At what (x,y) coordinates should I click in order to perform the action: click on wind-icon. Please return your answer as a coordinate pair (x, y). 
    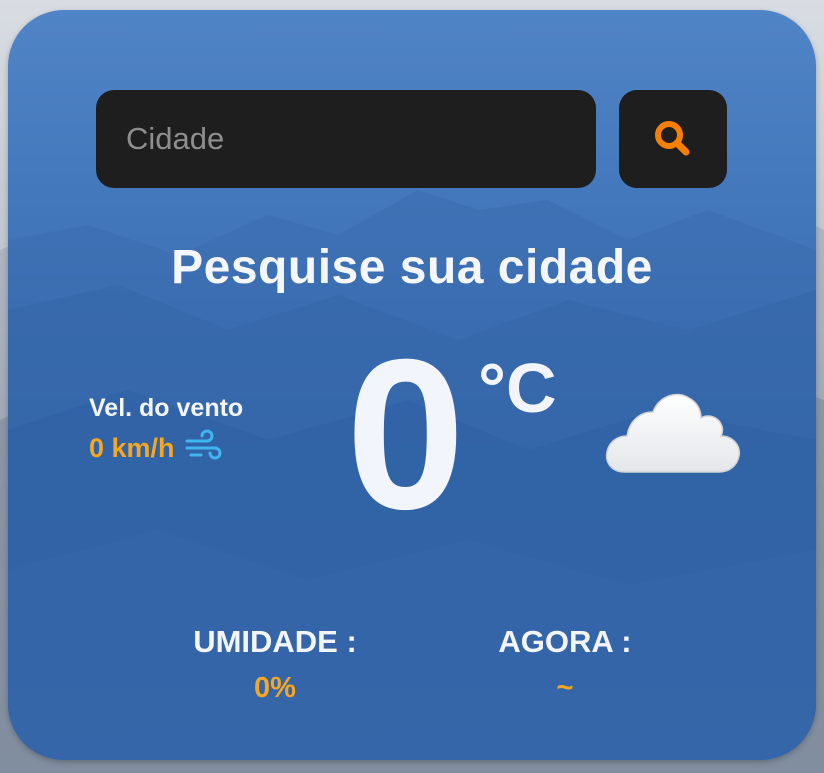
    Looking at the image, I should click on (204, 448).